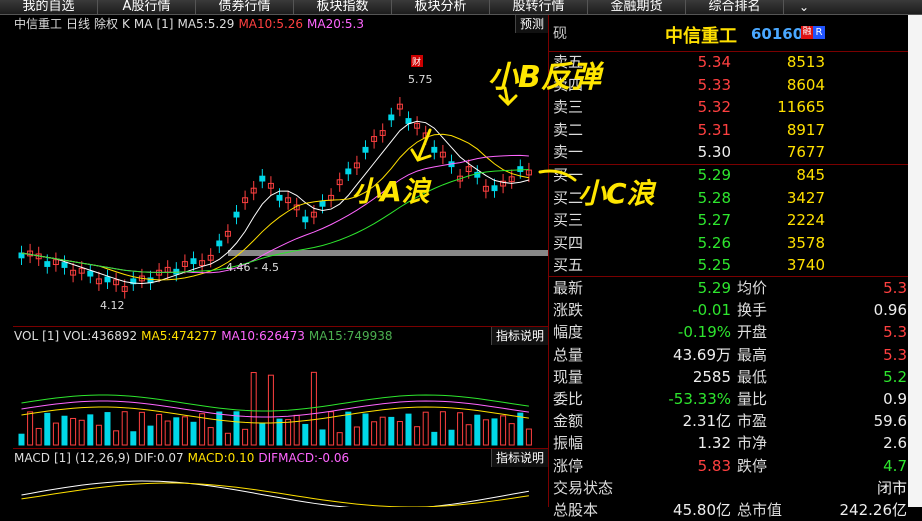  What do you see at coordinates (568, 465) in the screenshot?
I see `stat-label: 涨停` at bounding box center [568, 465].